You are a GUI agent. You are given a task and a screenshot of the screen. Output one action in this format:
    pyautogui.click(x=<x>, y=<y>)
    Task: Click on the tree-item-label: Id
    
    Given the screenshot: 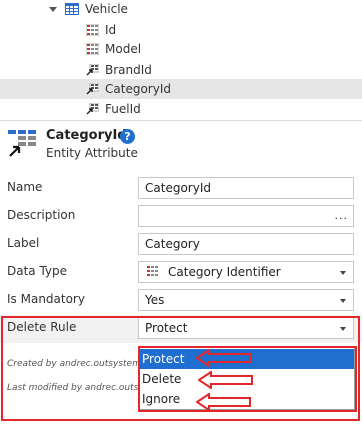 What is the action you would take?
    pyautogui.click(x=111, y=30)
    